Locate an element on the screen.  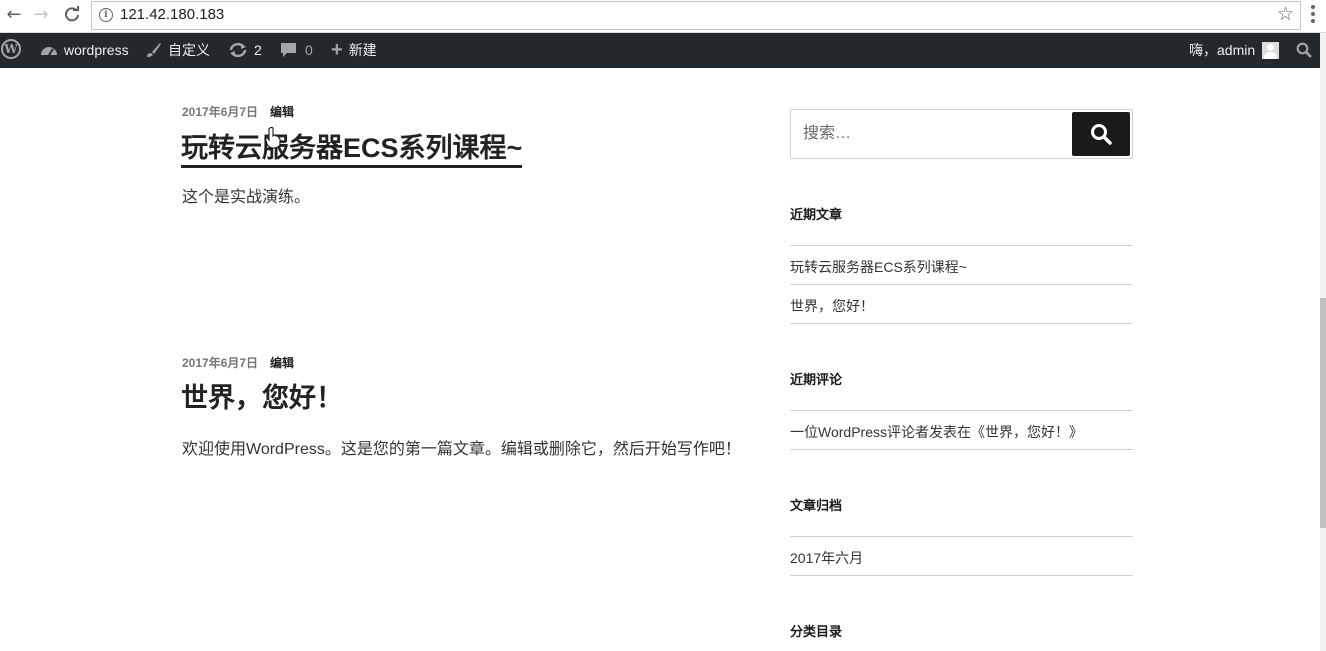
updates-link: 2 is located at coordinates (245, 50).